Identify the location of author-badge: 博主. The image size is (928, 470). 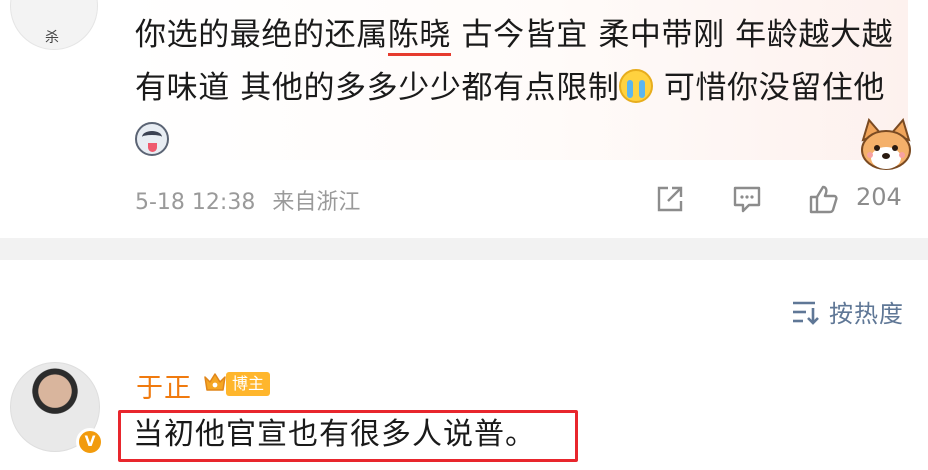
(248, 384).